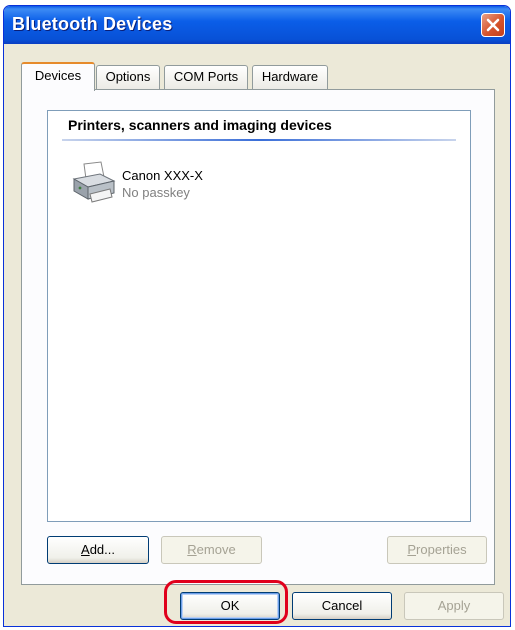  Describe the element at coordinates (259, 140) in the screenshot. I see `group-divider` at that location.